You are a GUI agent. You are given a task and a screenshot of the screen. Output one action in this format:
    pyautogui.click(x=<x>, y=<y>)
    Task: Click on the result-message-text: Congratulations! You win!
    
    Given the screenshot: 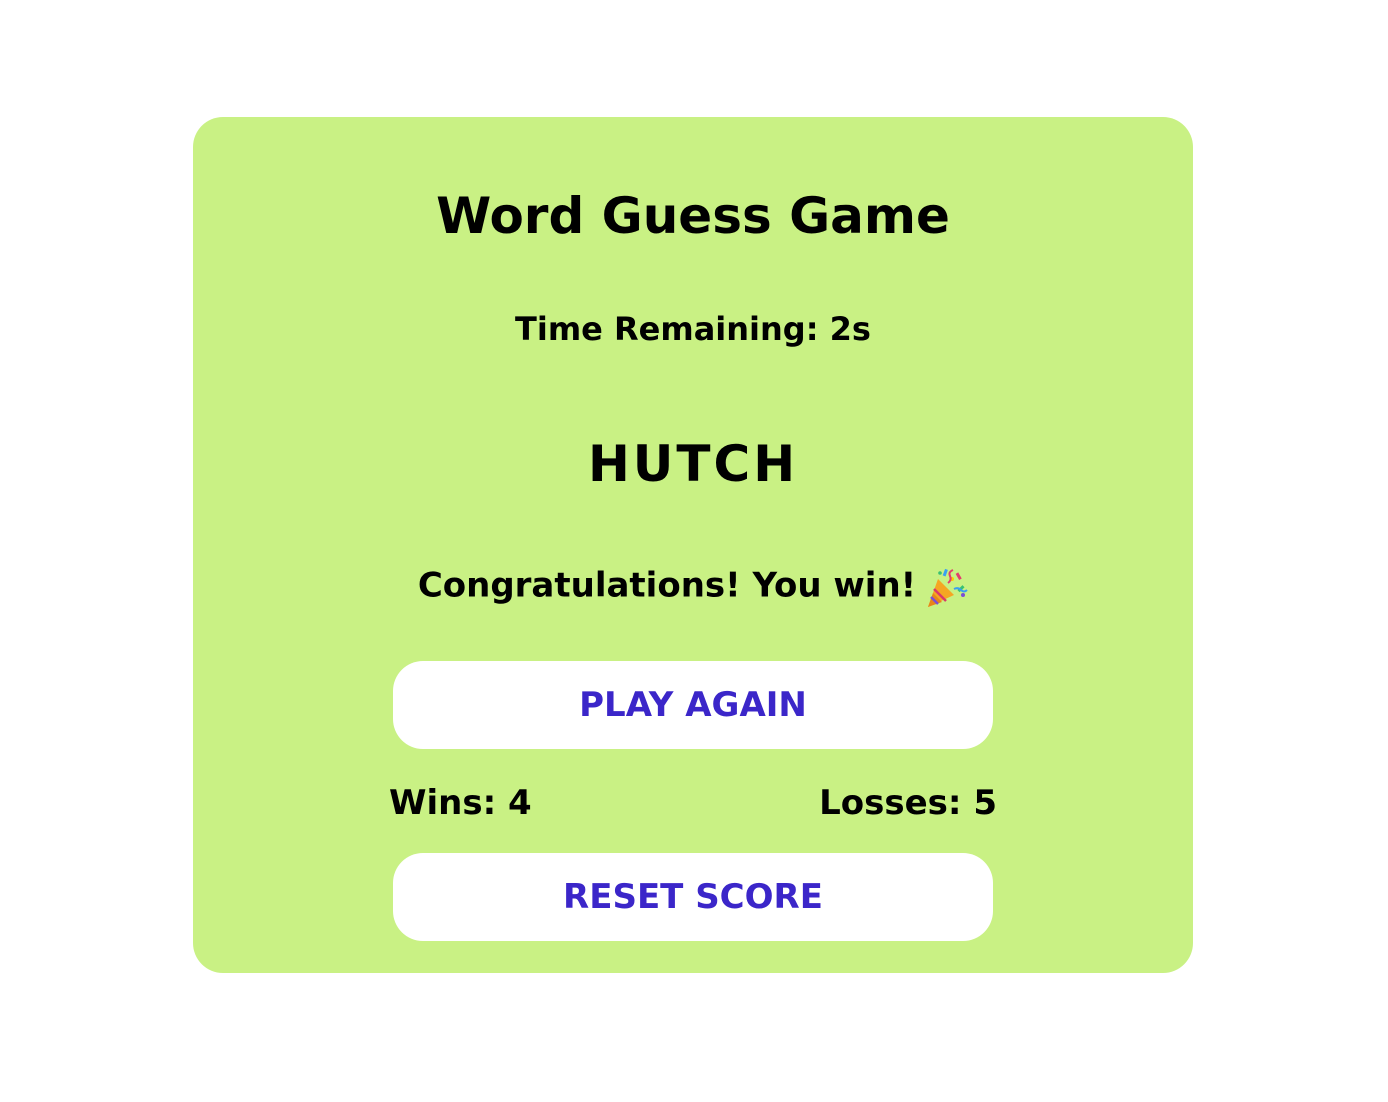 What is the action you would take?
    pyautogui.click(x=667, y=585)
    